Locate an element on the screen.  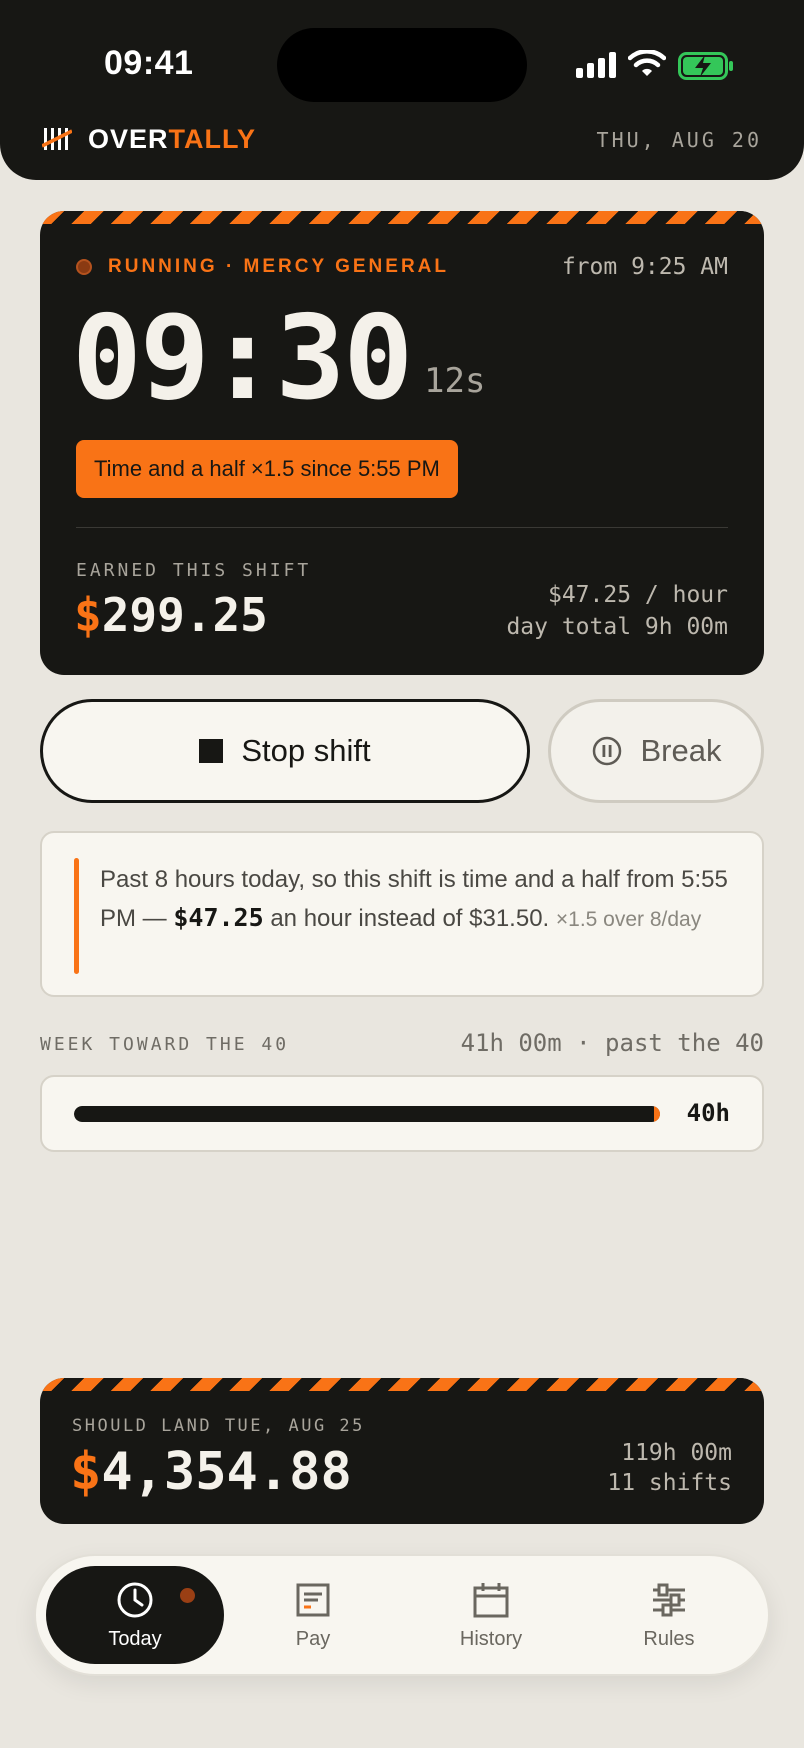
note-accent-bar is located at coordinates (76, 916).